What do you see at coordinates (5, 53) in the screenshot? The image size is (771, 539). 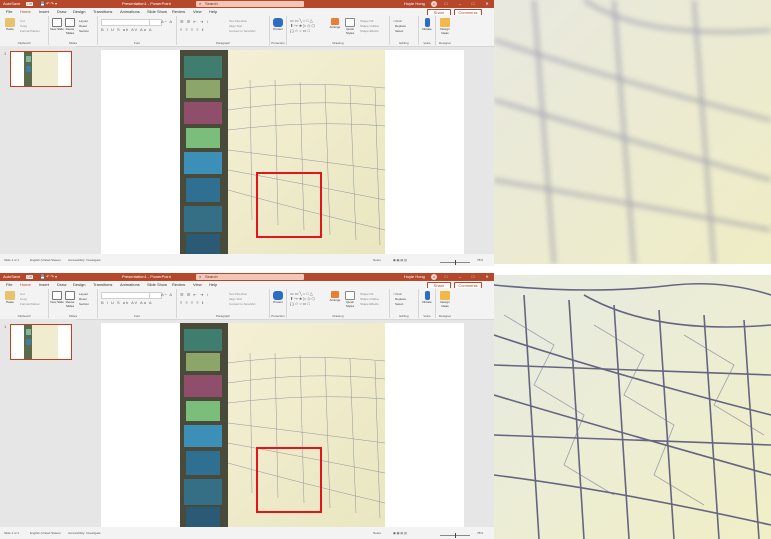 I see `thumbnail-number: 1` at bounding box center [5, 53].